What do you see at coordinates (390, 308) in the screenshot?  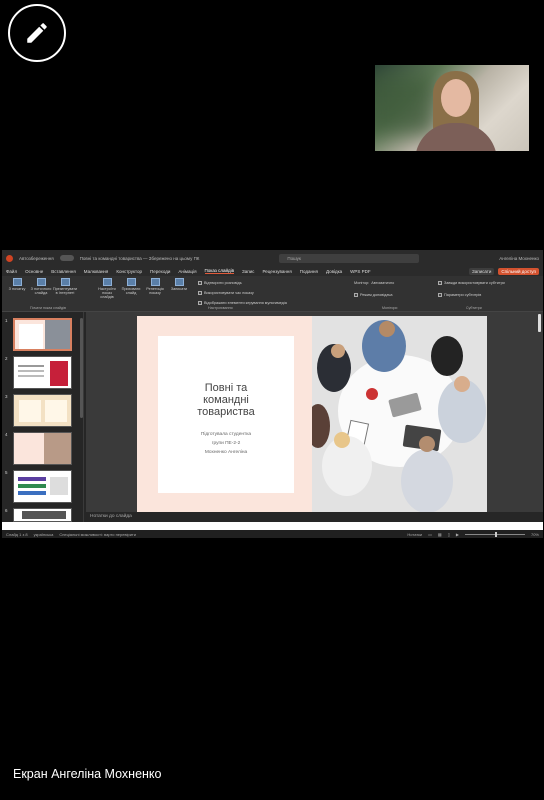 I see `group-label: Монітори` at bounding box center [390, 308].